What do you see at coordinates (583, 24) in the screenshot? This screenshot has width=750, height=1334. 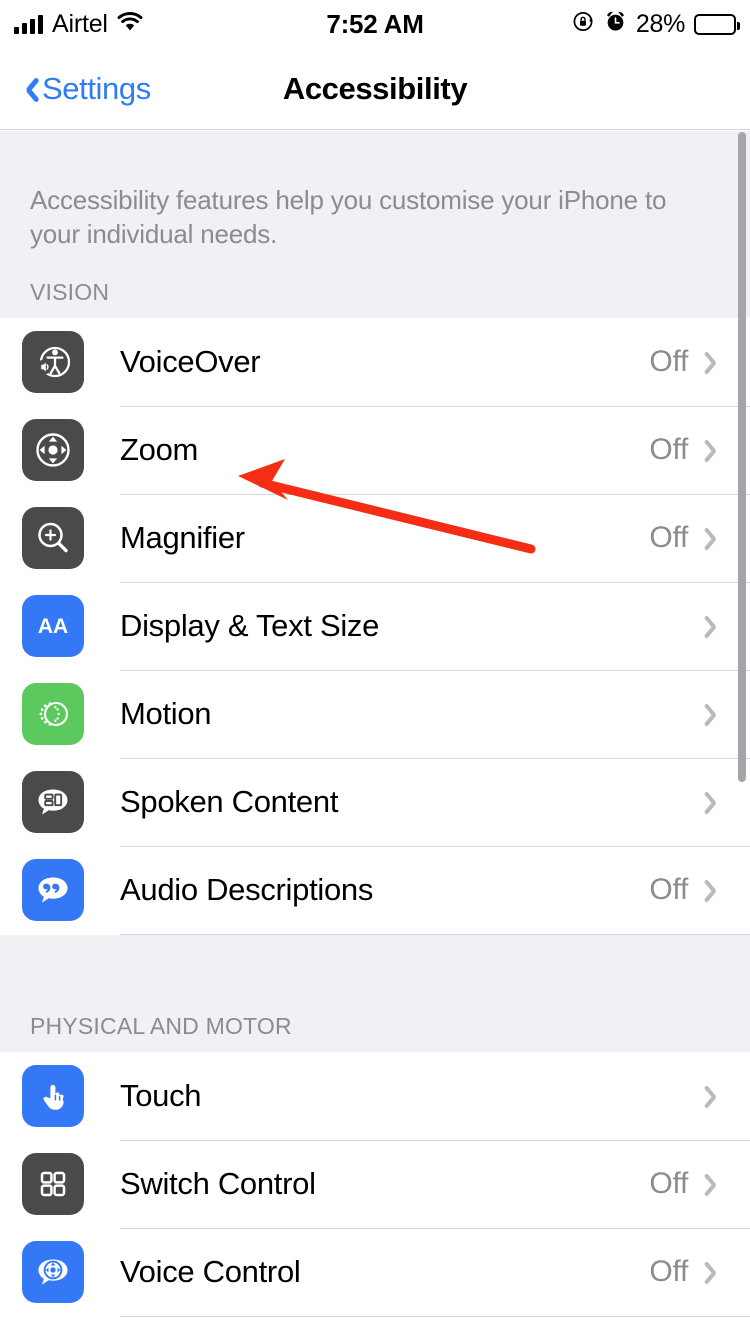 I see `rotation-lock-icon` at bounding box center [583, 24].